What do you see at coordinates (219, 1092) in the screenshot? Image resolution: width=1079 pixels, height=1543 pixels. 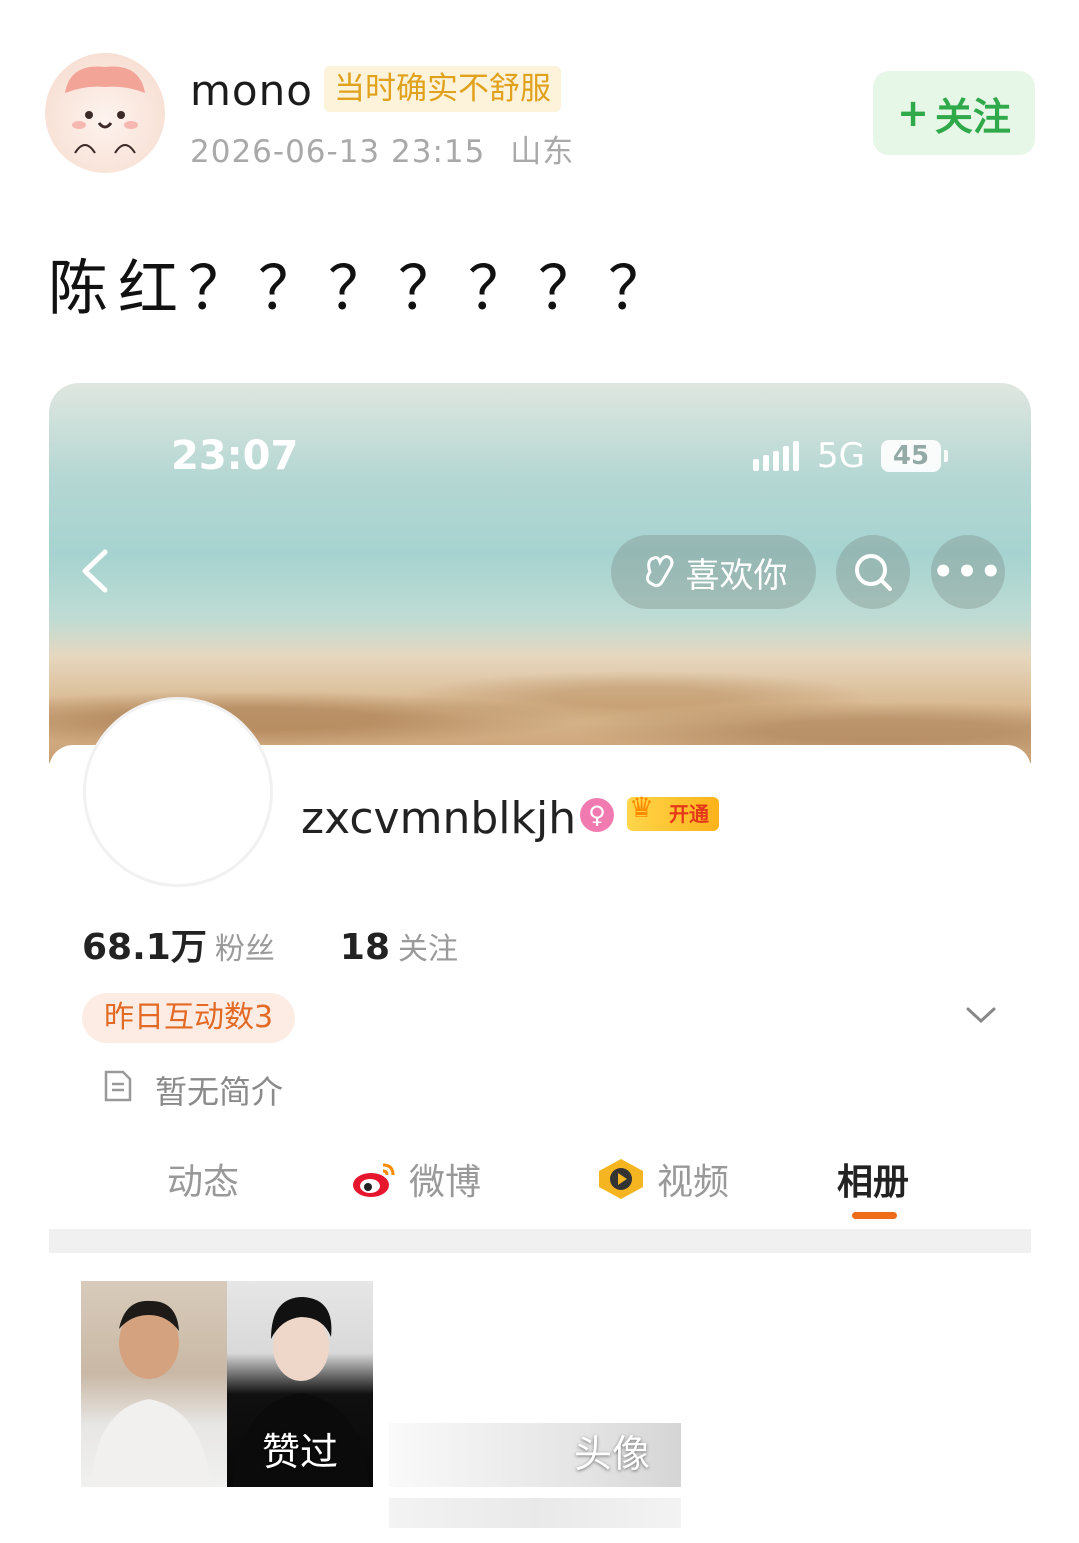 I see `profile-bio: 暂无简介` at bounding box center [219, 1092].